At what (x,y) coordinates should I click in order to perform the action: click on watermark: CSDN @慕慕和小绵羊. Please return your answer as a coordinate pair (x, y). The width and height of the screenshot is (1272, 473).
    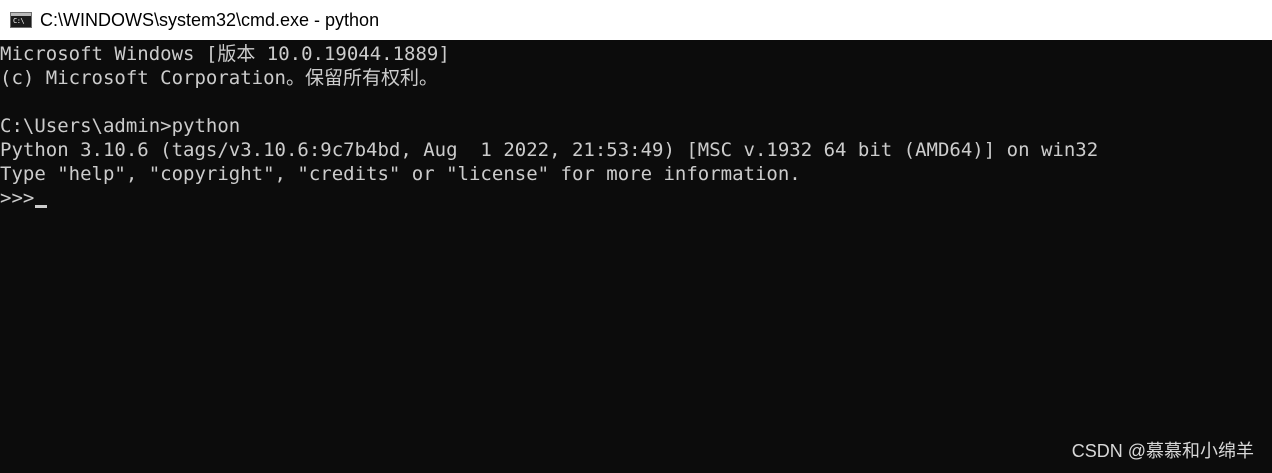
    Looking at the image, I should click on (1162, 451).